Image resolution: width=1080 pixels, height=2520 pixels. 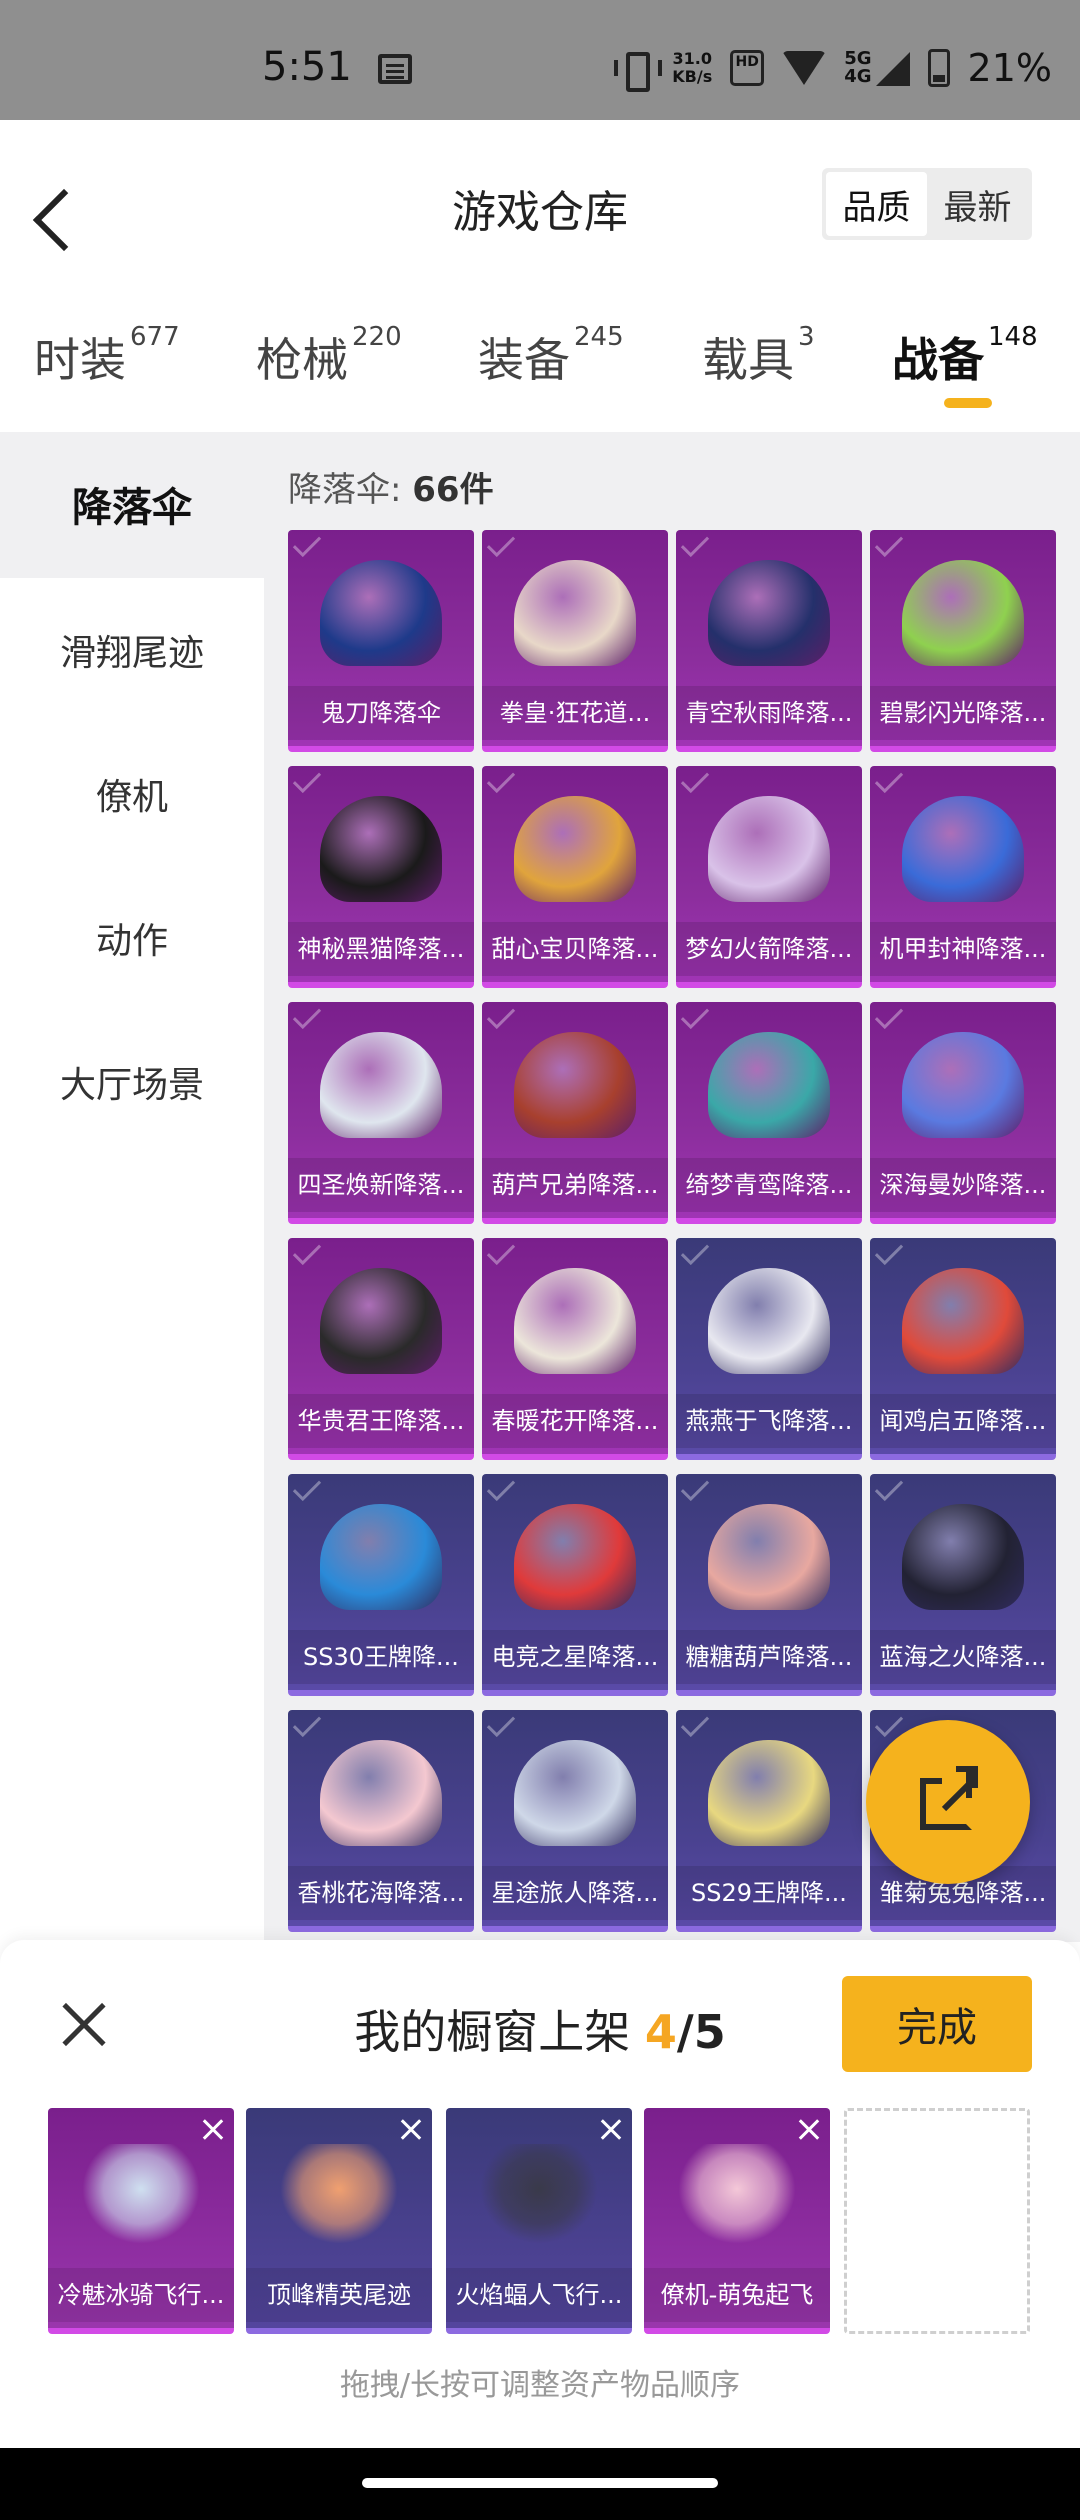 I want to click on showcase-slot: 僚机-萌兔起飞, so click(x=737, y=2221).